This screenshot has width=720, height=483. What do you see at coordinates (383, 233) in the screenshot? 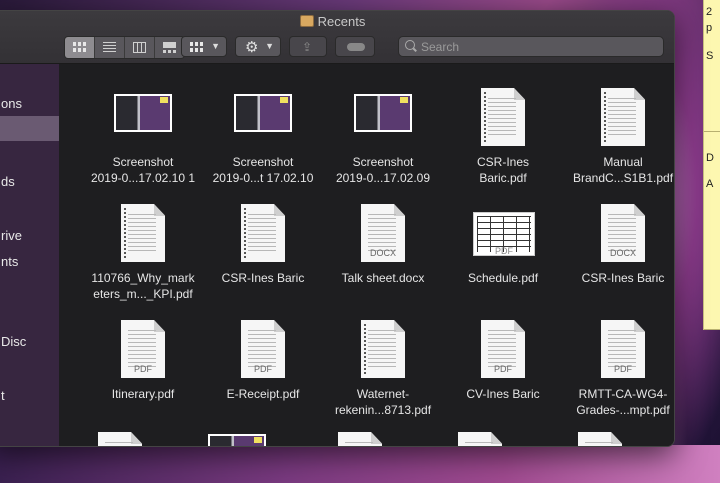
I see `file-thumbnail: DOCX` at bounding box center [383, 233].